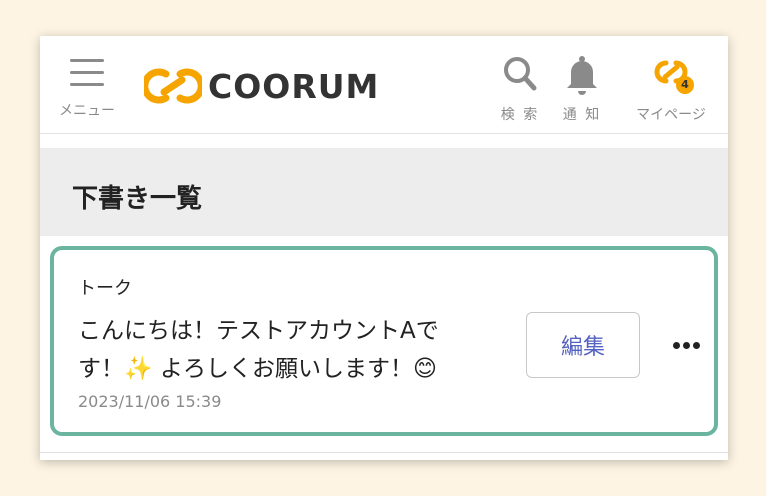 This screenshot has width=766, height=496. I want to click on mypage-button: 4 マイページ, so click(671, 88).